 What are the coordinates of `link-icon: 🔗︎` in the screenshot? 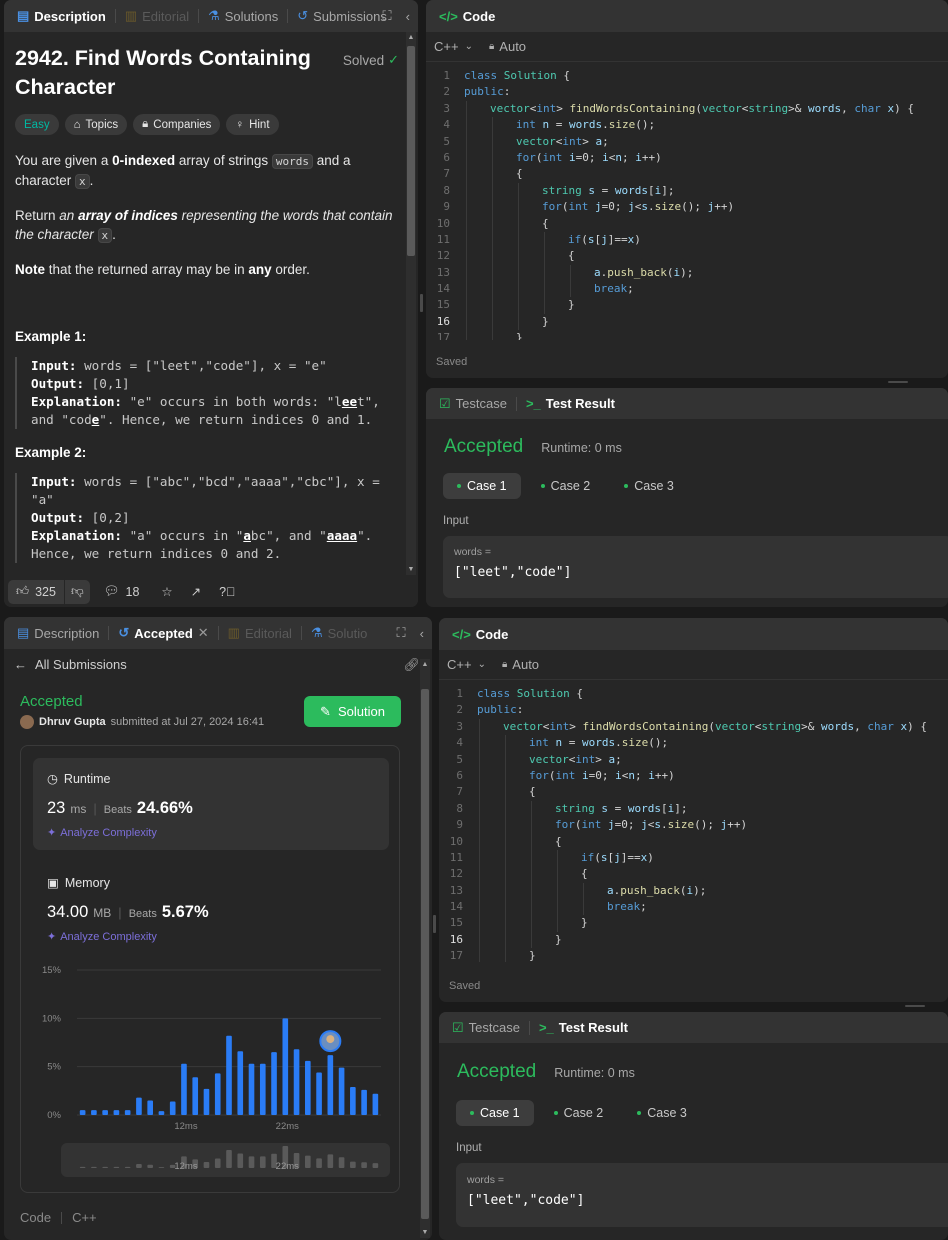 It's located at (411, 665).